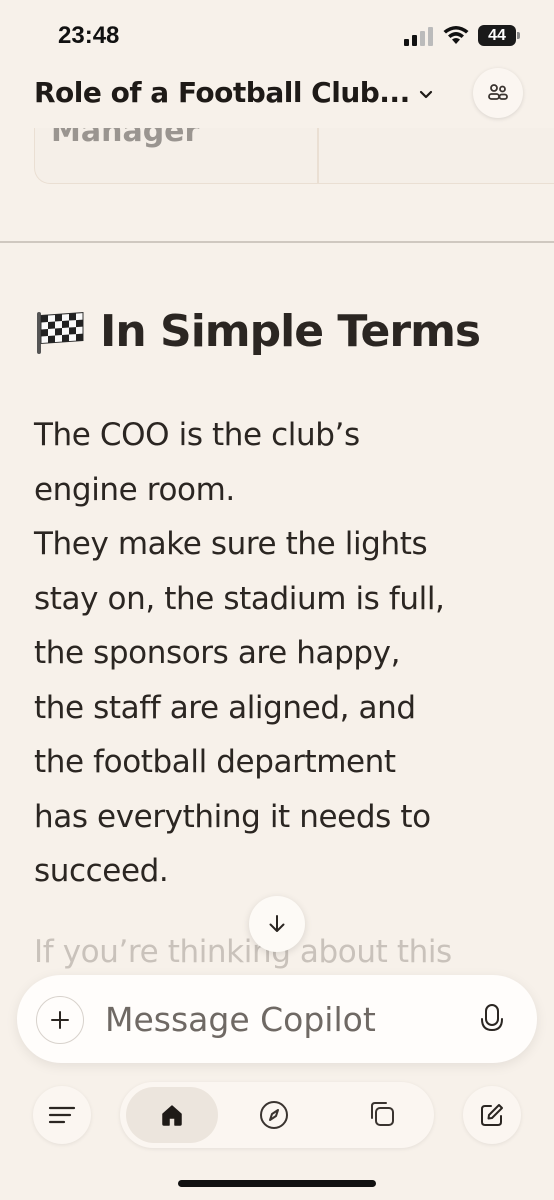  What do you see at coordinates (318, 155) in the screenshot?
I see `card-divider` at bounding box center [318, 155].